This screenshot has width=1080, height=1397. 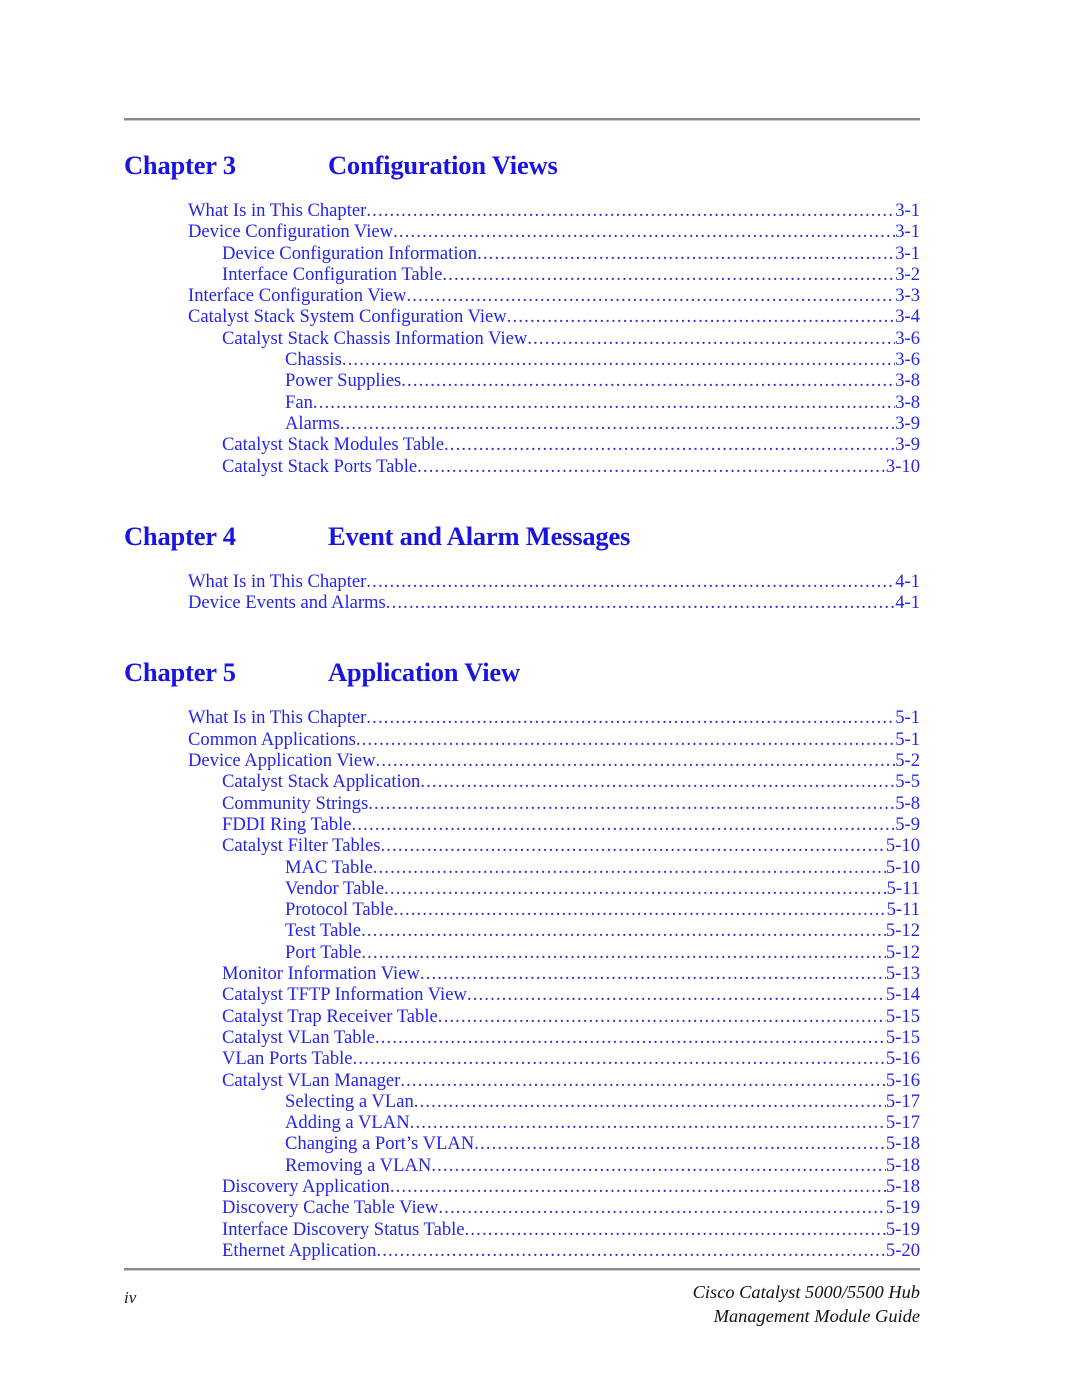 I want to click on toc-entry: Selecting a VLan 5-17, so click(x=522, y=1101).